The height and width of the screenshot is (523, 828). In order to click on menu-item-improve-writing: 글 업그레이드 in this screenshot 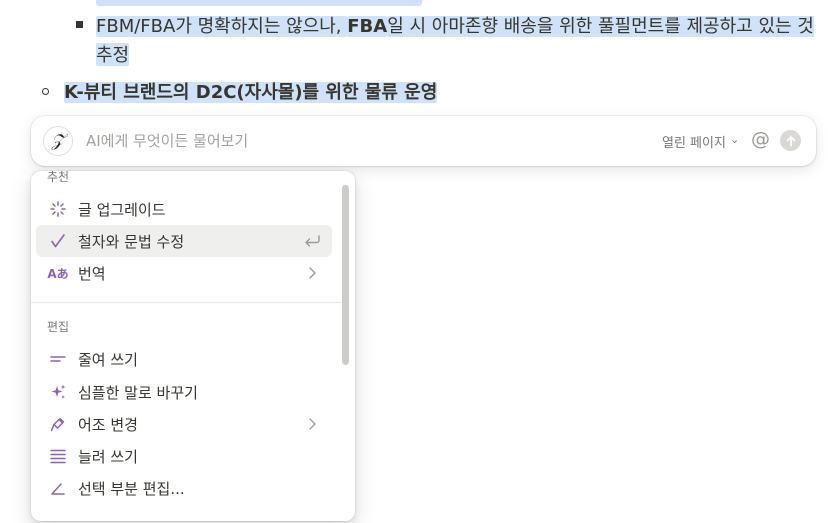, I will do `click(184, 209)`.